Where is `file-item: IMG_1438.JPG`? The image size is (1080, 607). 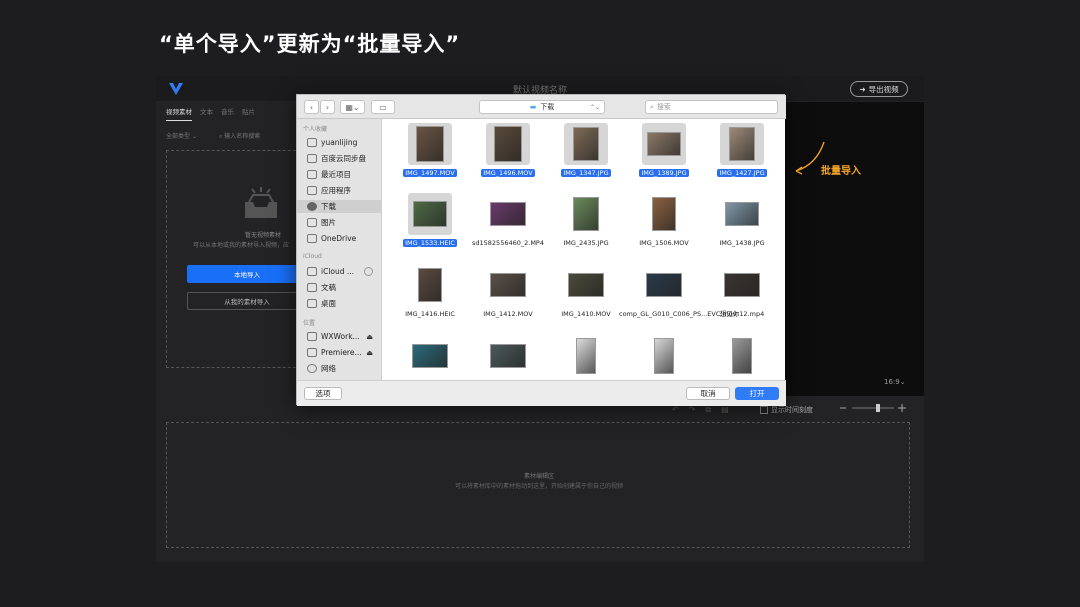 file-item: IMG_1438.JPG is located at coordinates (736, 224).